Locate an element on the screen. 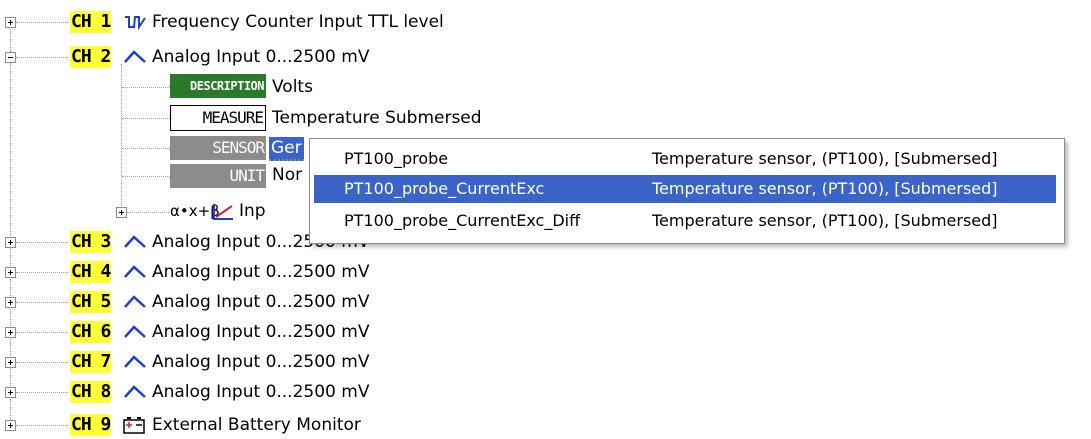 The height and width of the screenshot is (439, 1091). formula-value: Inp is located at coordinates (252, 211).